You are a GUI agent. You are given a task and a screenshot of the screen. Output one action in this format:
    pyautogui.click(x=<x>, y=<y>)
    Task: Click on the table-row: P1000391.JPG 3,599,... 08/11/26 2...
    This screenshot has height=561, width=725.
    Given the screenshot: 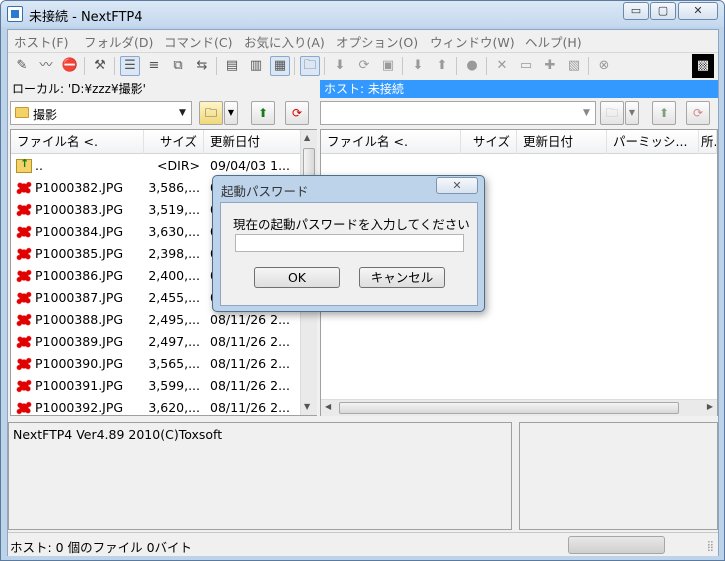 What is the action you would take?
    pyautogui.click(x=156, y=386)
    